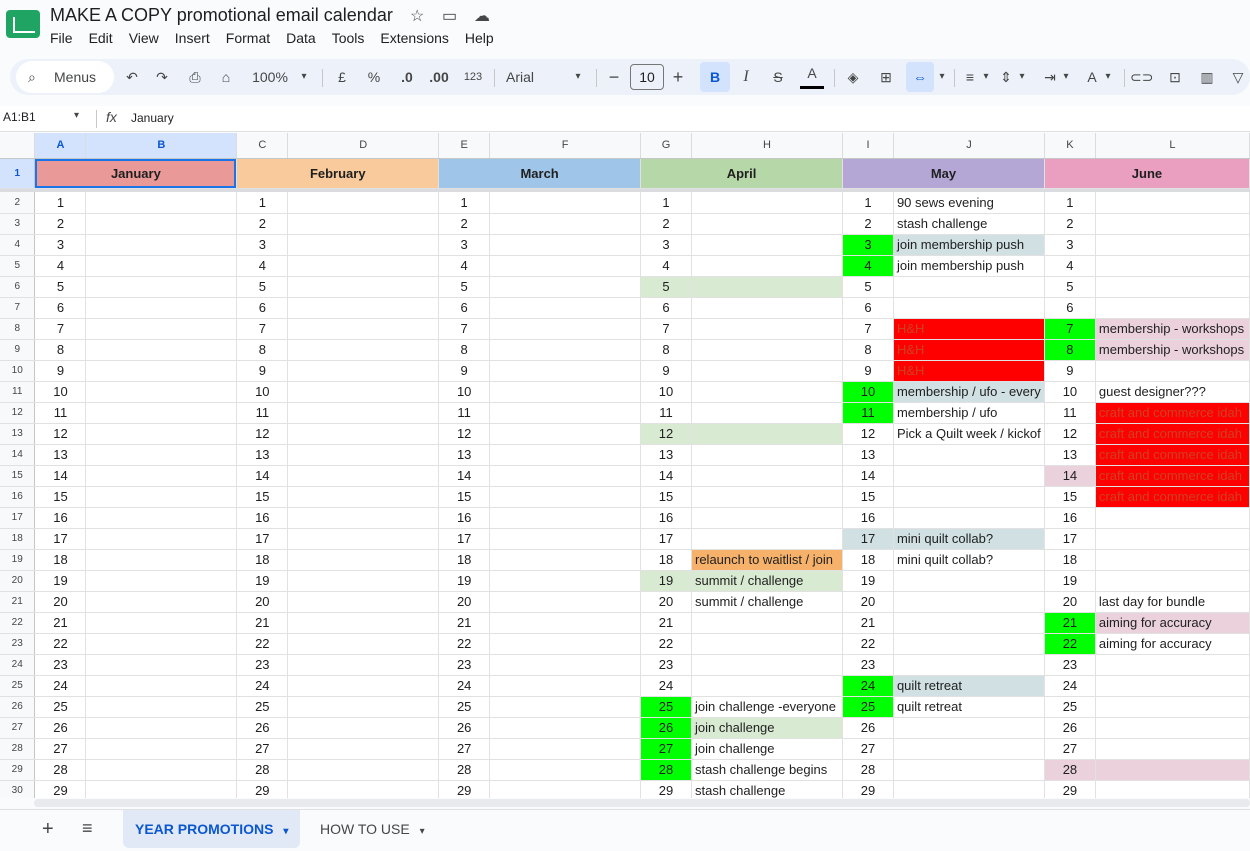  What do you see at coordinates (715, 77) in the screenshot?
I see `bold-button: B` at bounding box center [715, 77].